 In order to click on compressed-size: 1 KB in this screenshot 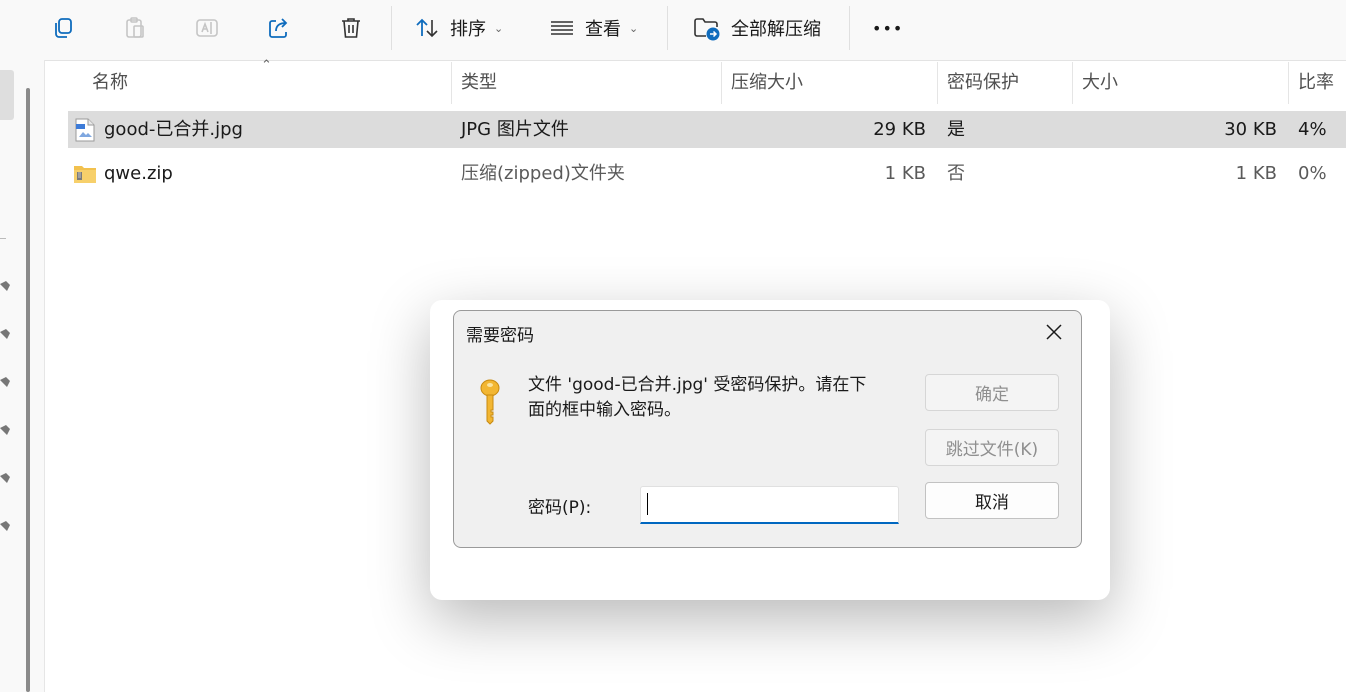, I will do `click(905, 173)`.